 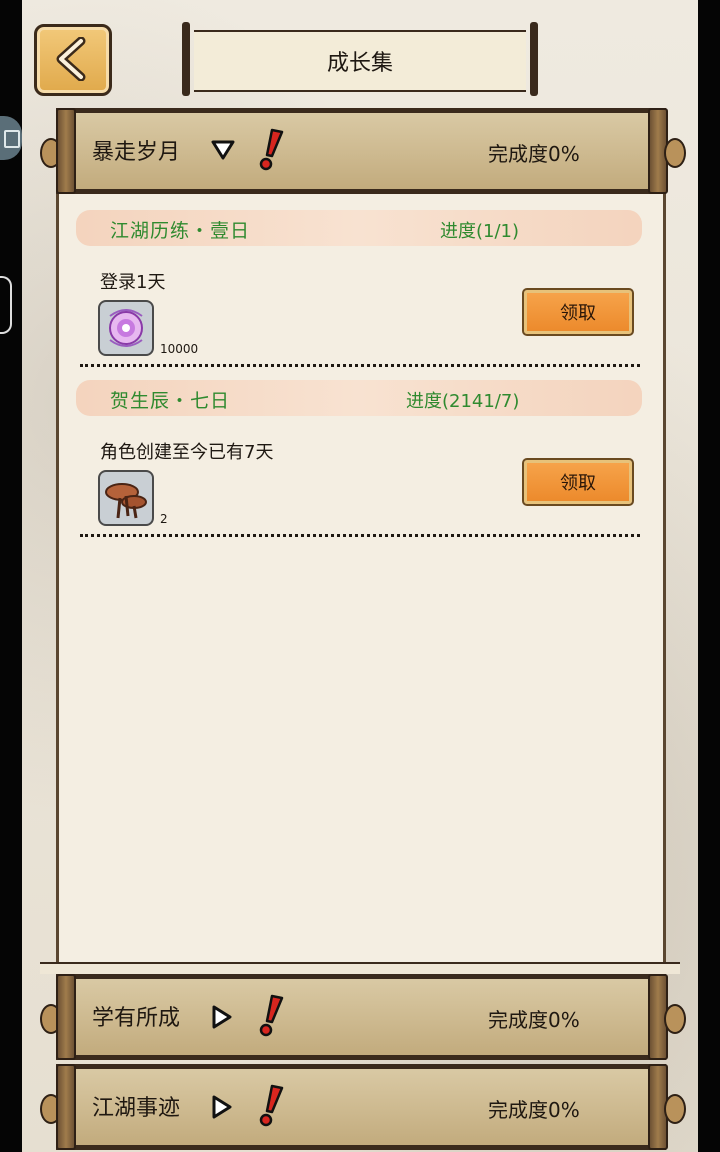 I want to click on page-title-scroll: 成长集, so click(x=360, y=59).